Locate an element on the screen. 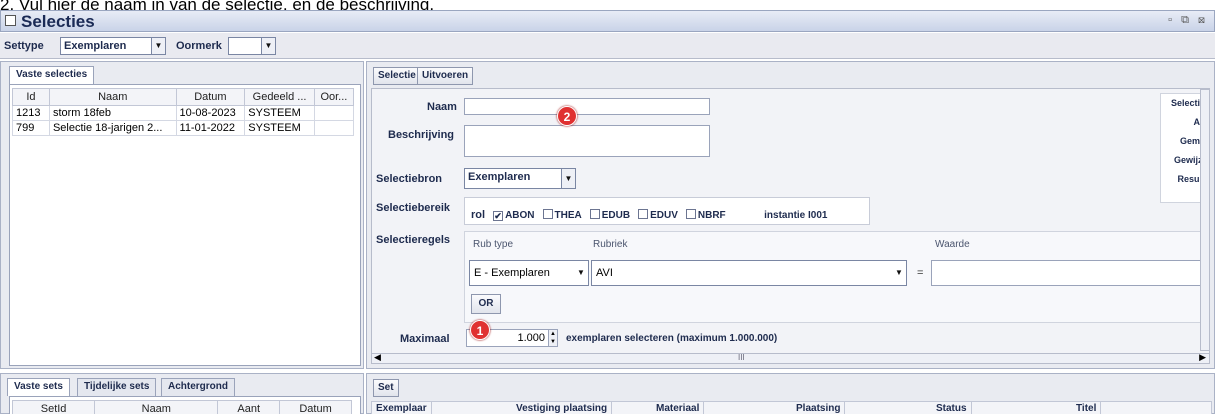 The image size is (1215, 414). rubriek-header: Rubriek is located at coordinates (610, 244).